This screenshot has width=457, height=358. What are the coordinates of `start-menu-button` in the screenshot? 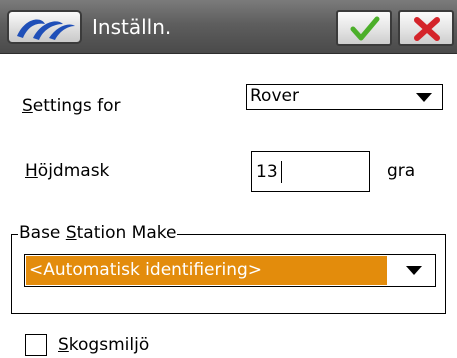 It's located at (44, 27).